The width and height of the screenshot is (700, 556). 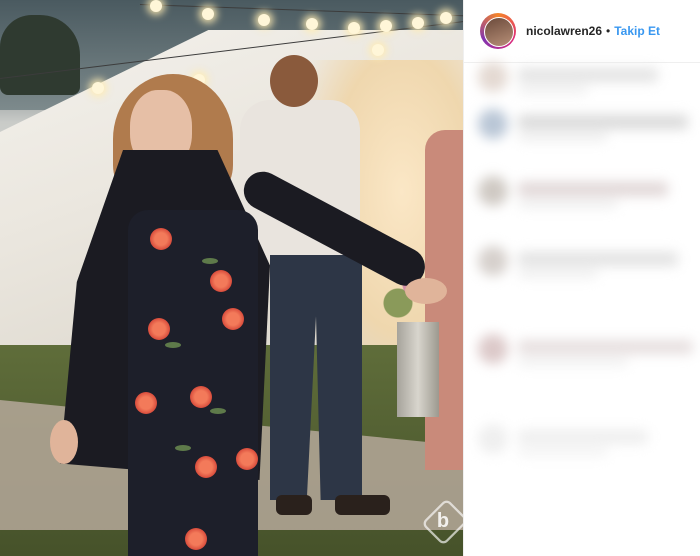 I want to click on post-header: nicolawren26 • Takip Et, so click(x=582, y=31).